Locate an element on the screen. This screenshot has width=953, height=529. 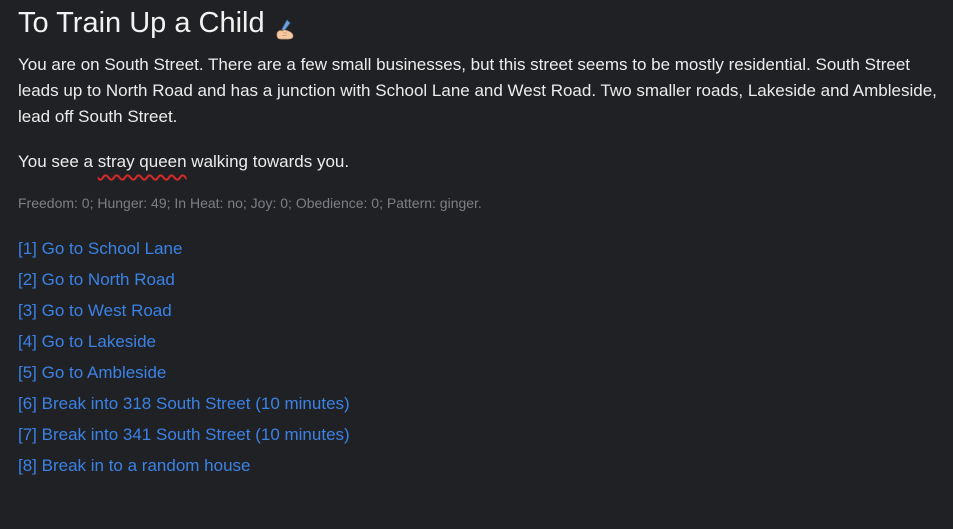
choice-link-north-road: [2] Go to North Road is located at coordinates (96, 279).